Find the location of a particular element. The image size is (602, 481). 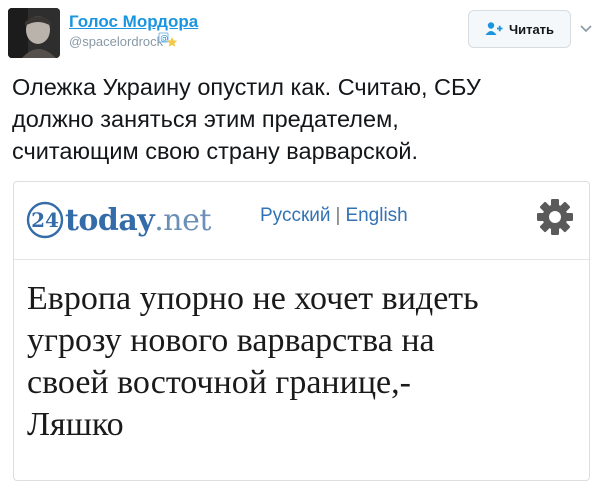

logo-tld: .net is located at coordinates (182, 220).